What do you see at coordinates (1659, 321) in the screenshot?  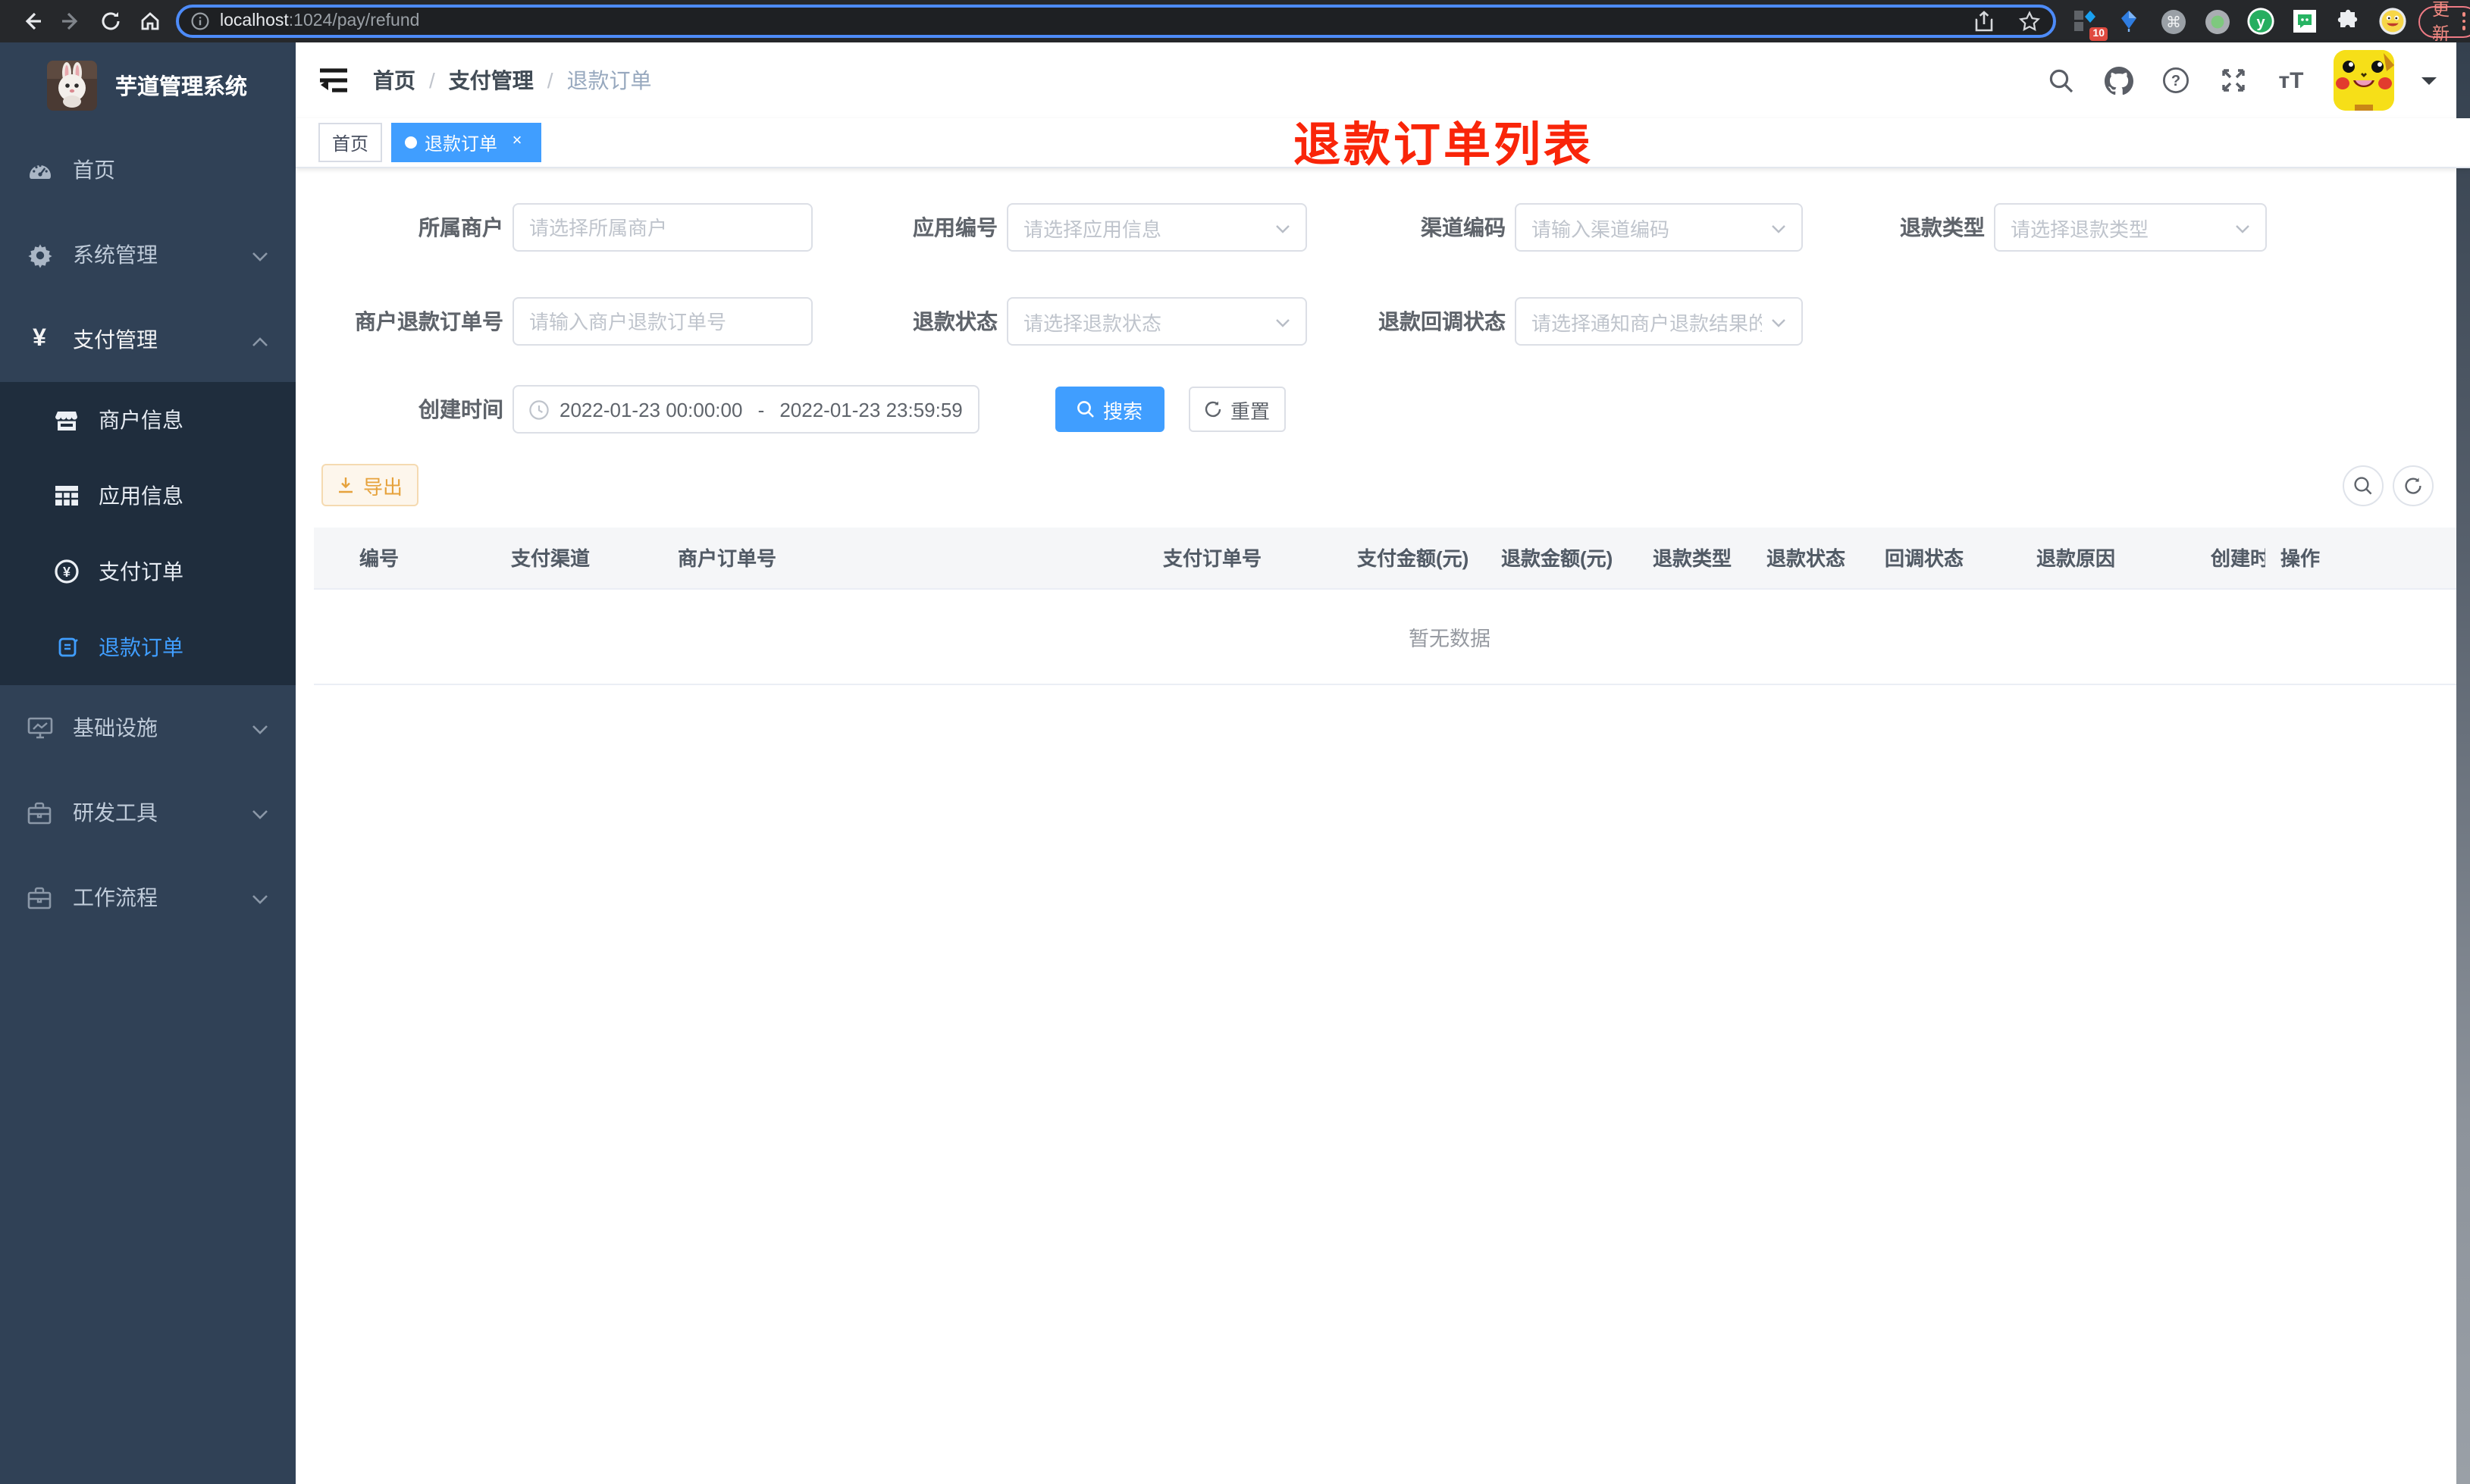 I see `notify-status-select: 请选择通知商户退款结果的回调状态` at bounding box center [1659, 321].